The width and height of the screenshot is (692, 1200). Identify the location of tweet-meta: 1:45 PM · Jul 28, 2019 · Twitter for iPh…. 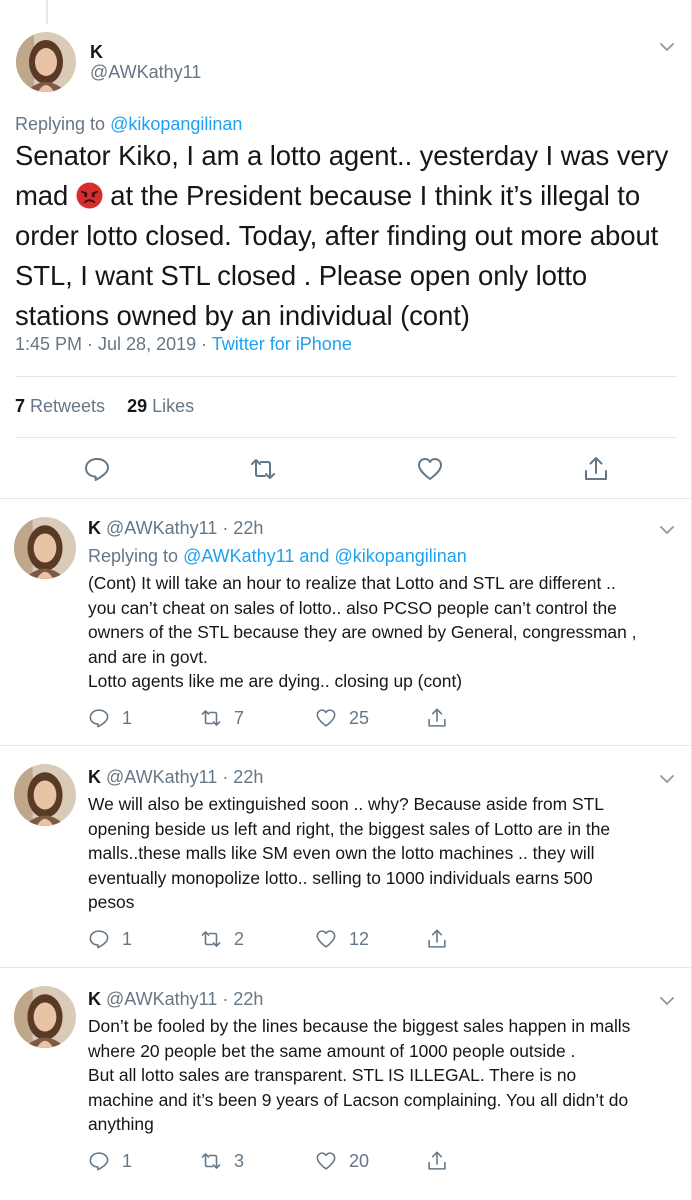
(183, 344).